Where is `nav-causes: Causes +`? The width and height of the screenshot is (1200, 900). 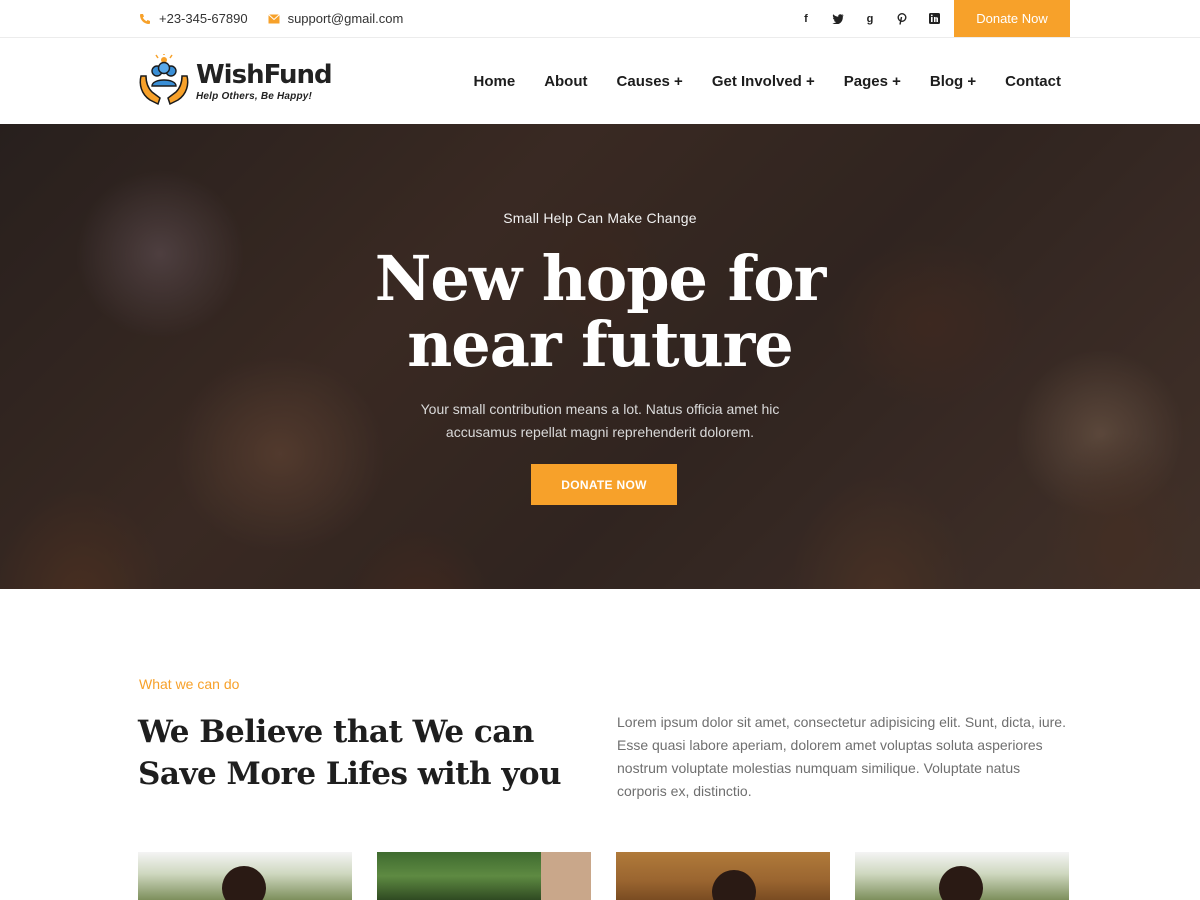 nav-causes: Causes + is located at coordinates (650, 81).